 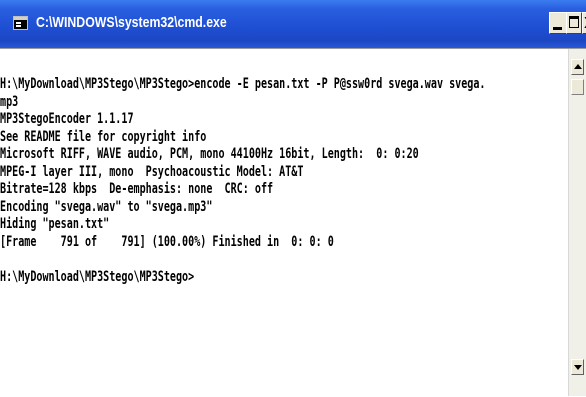 I want to click on minimize-icon, so click(x=557, y=28).